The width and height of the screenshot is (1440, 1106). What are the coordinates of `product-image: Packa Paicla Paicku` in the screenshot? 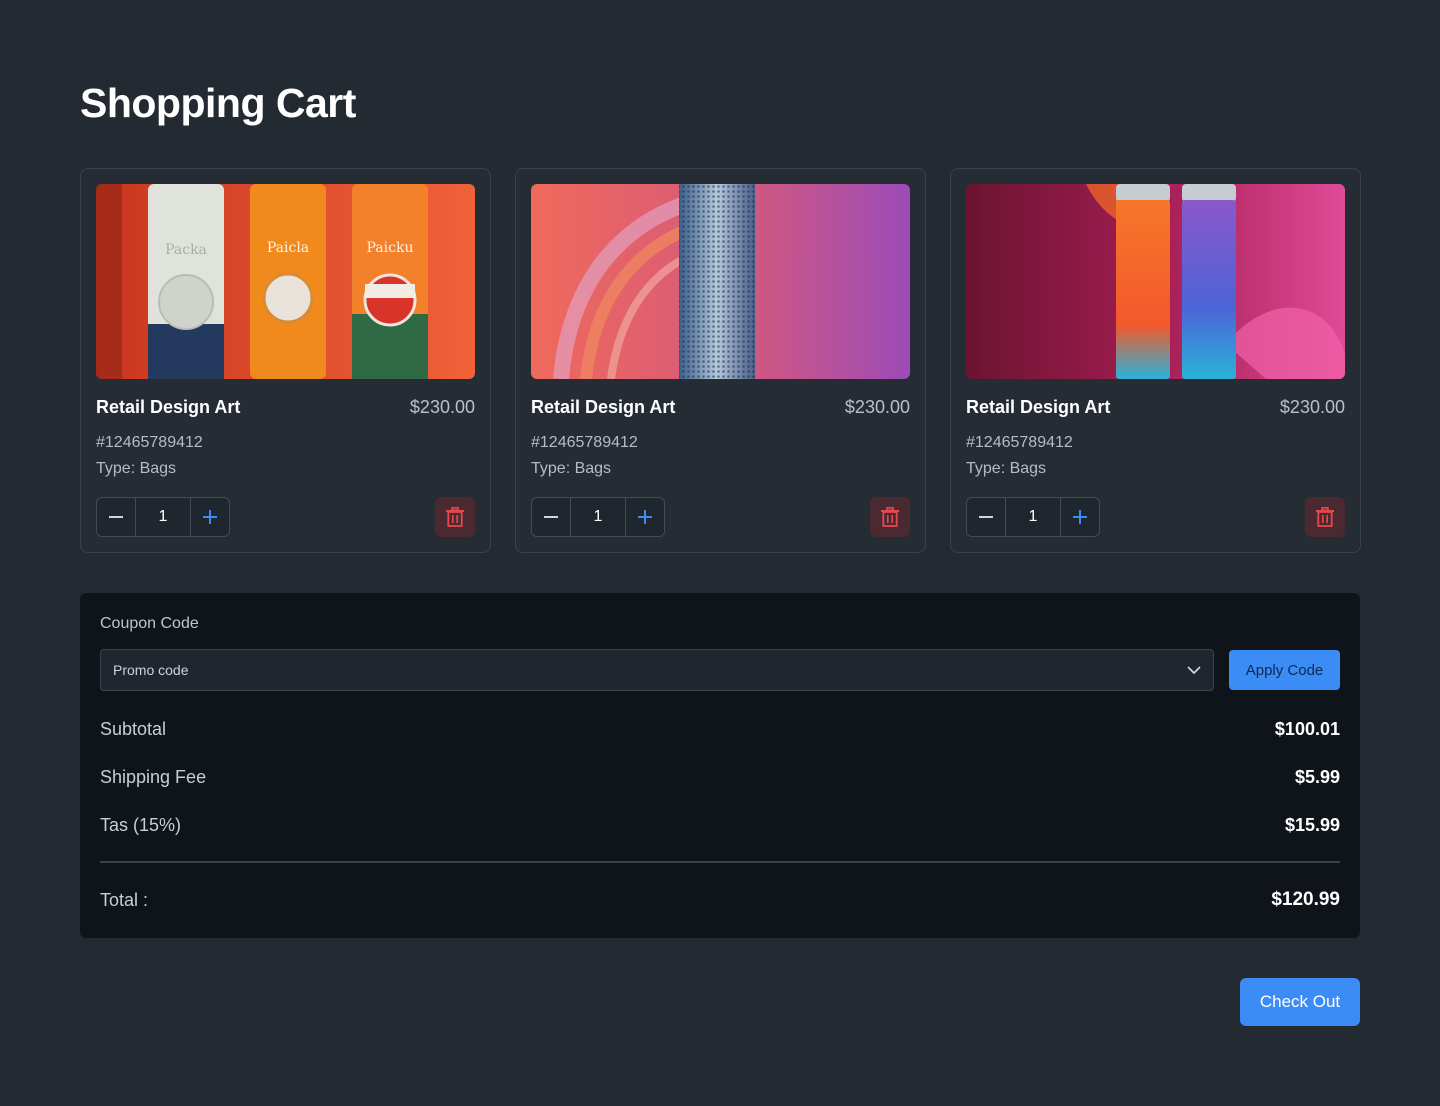 It's located at (285, 281).